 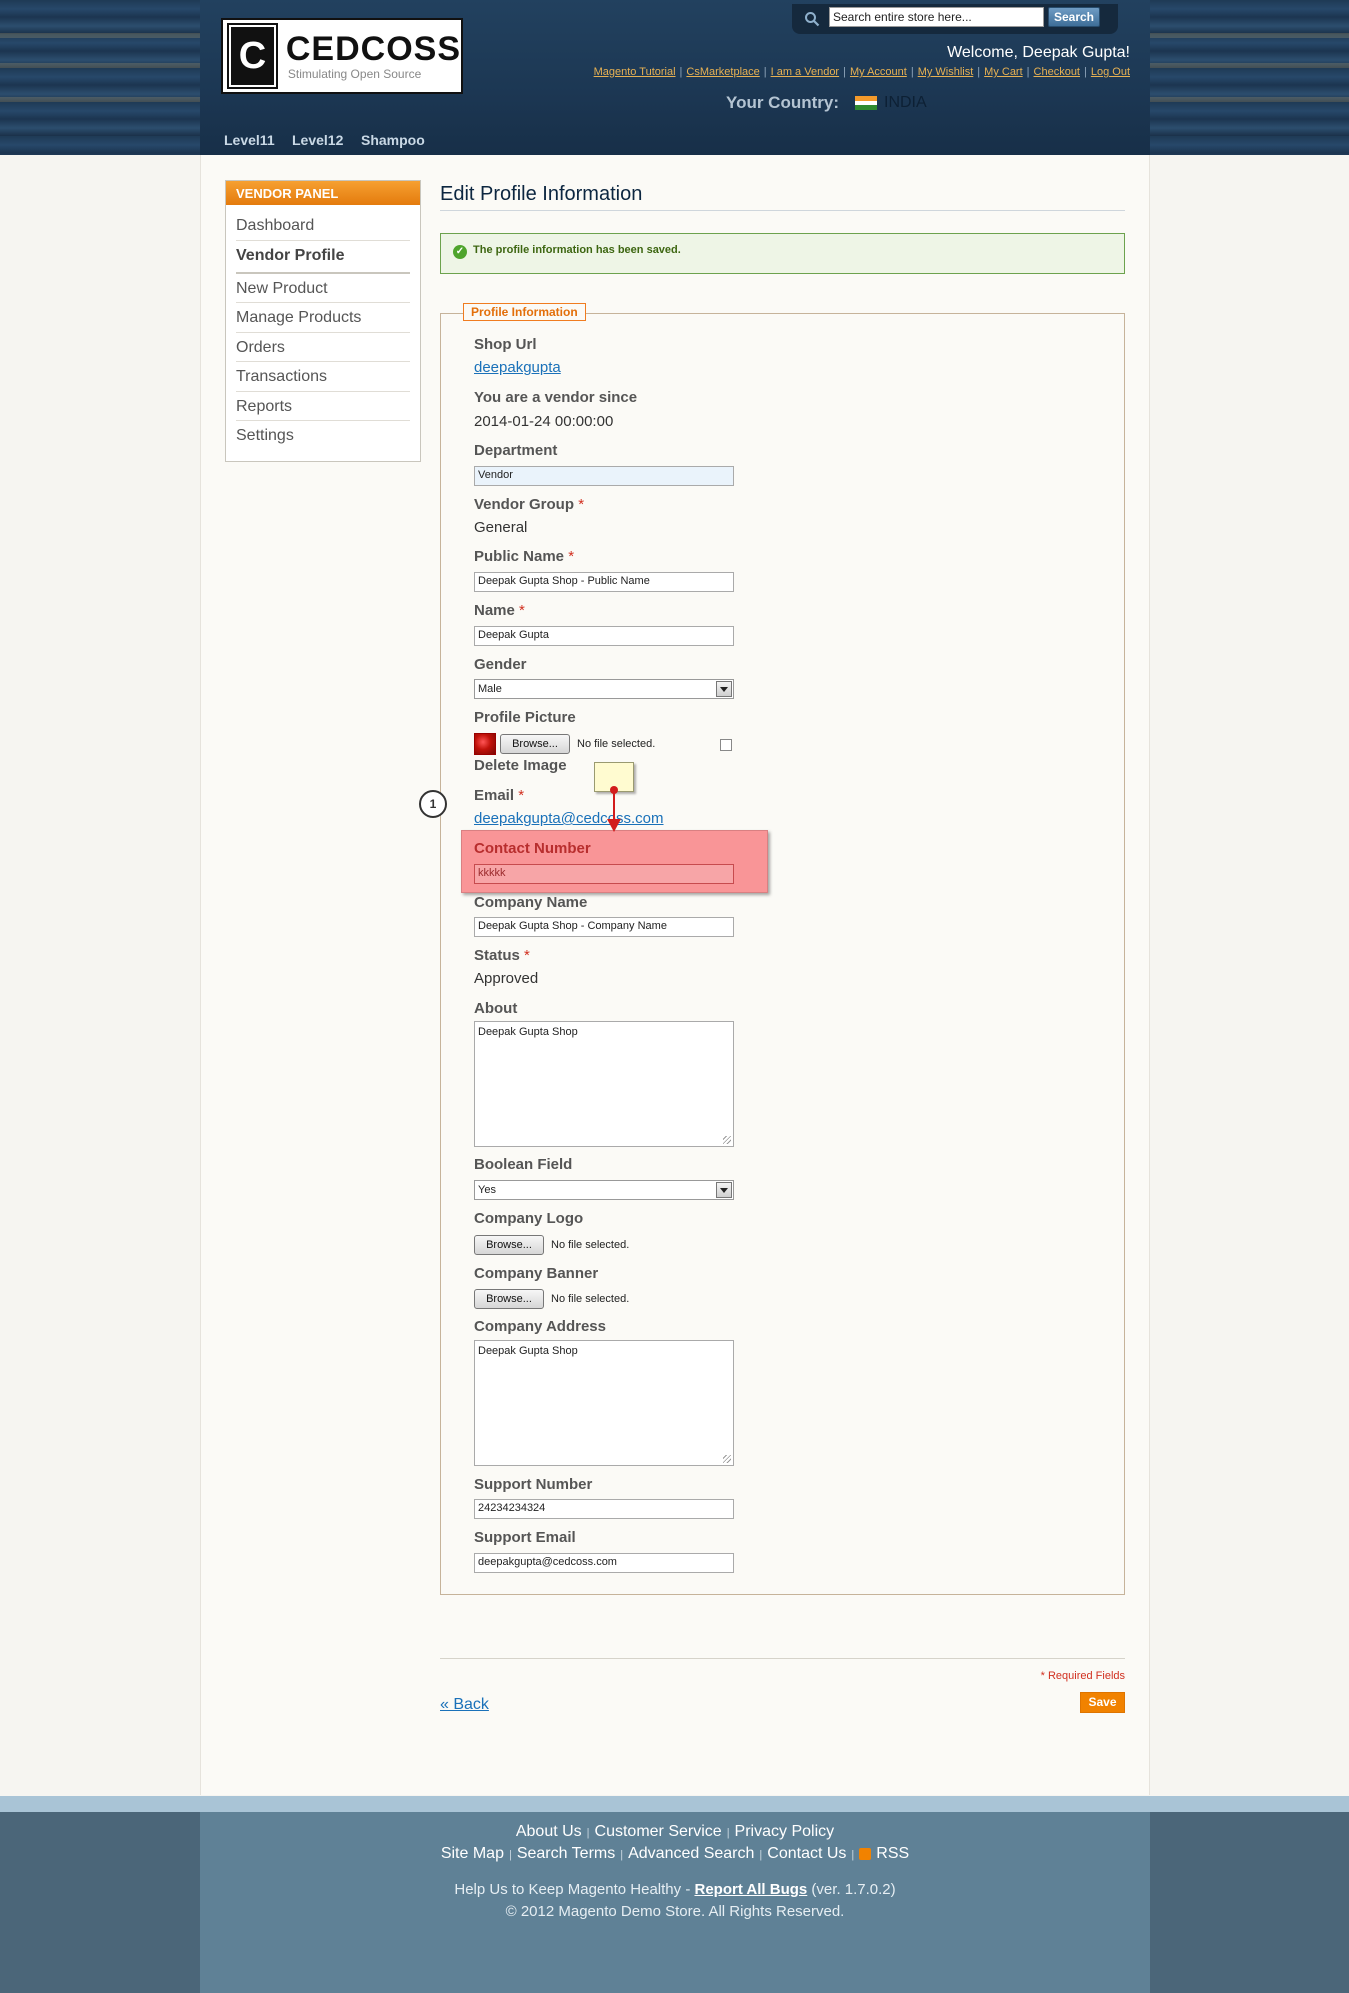 What do you see at coordinates (323, 193) in the screenshot?
I see `sidebar-title: VENDOR PANEL` at bounding box center [323, 193].